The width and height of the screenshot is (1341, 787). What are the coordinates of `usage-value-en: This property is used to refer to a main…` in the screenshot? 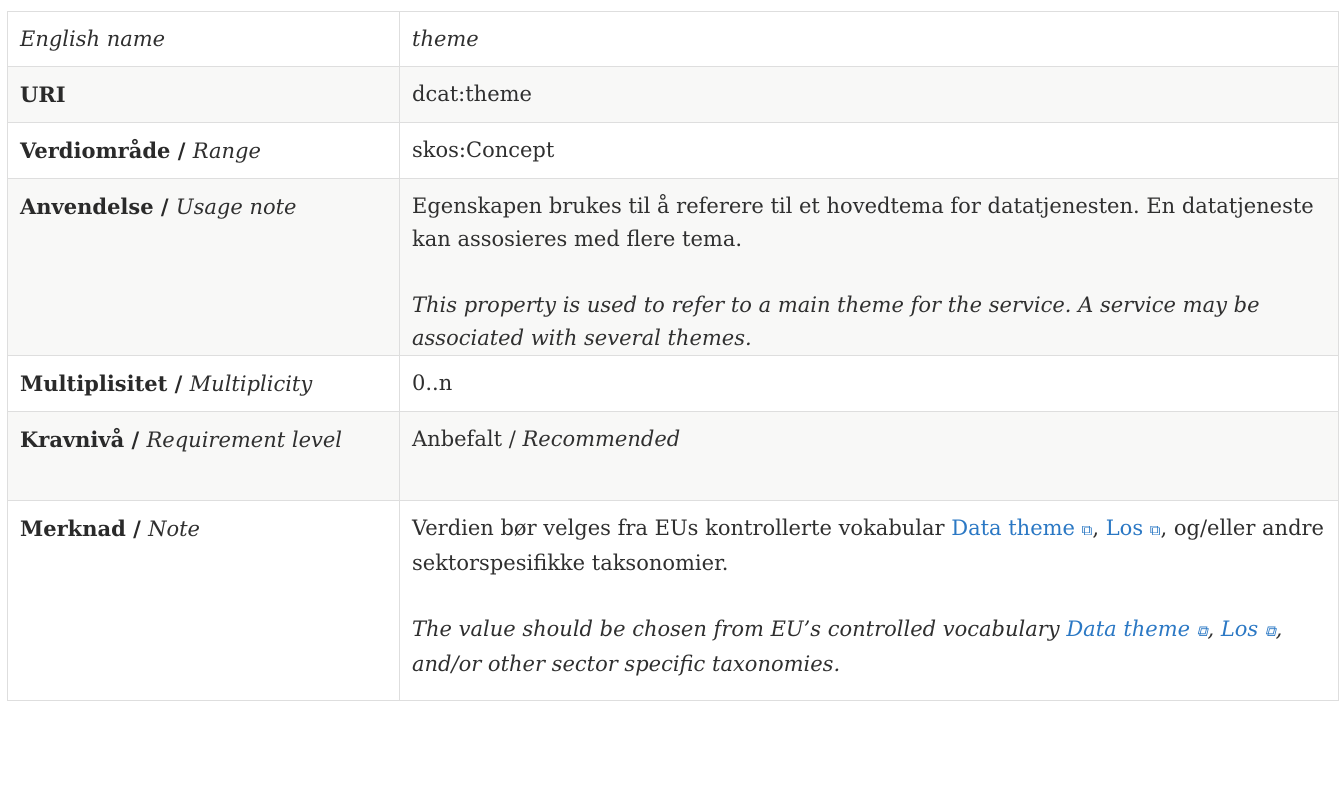 It's located at (870, 322).